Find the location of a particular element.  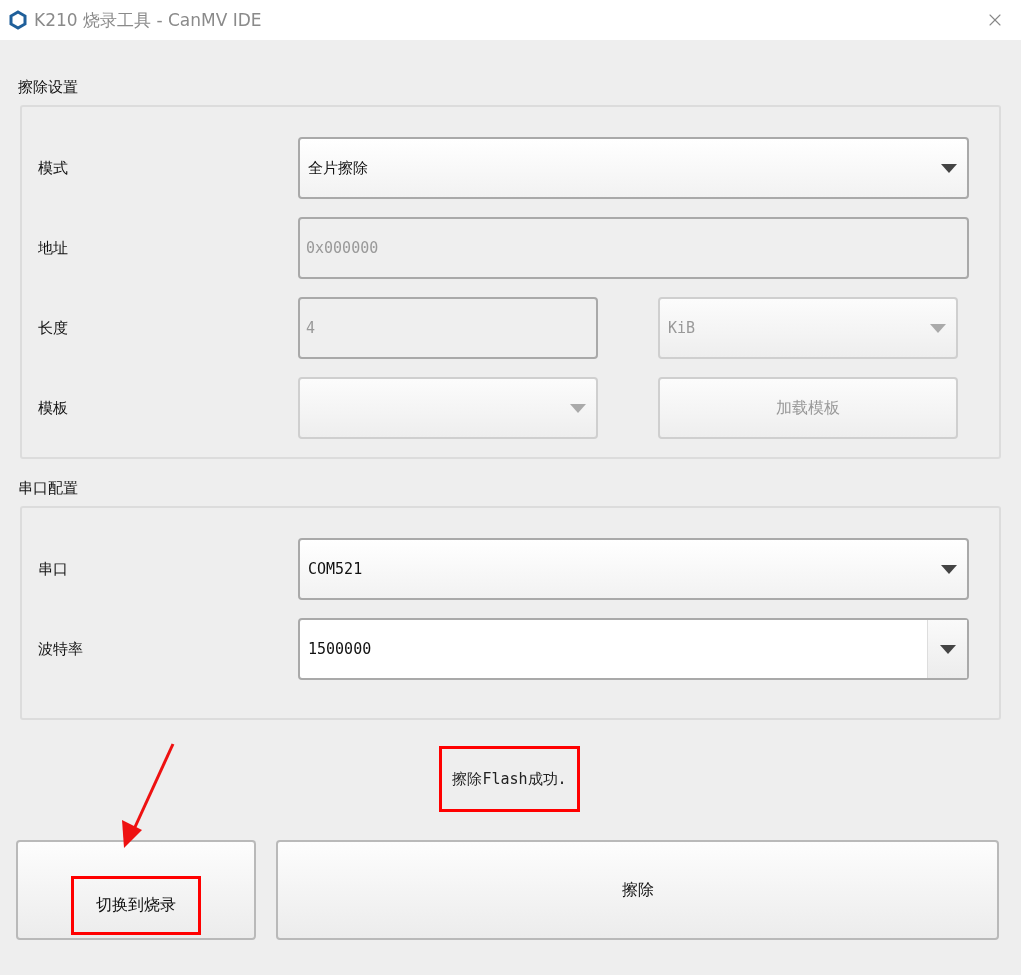

group-title: 擦除设置 is located at coordinates (48, 87).